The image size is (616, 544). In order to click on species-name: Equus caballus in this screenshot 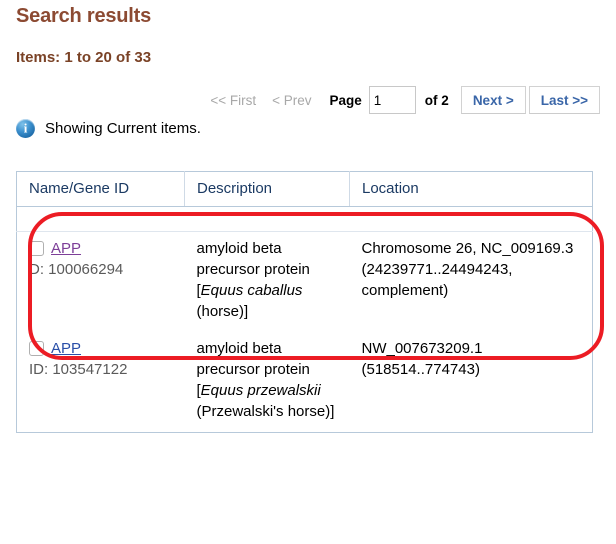, I will do `click(251, 290)`.